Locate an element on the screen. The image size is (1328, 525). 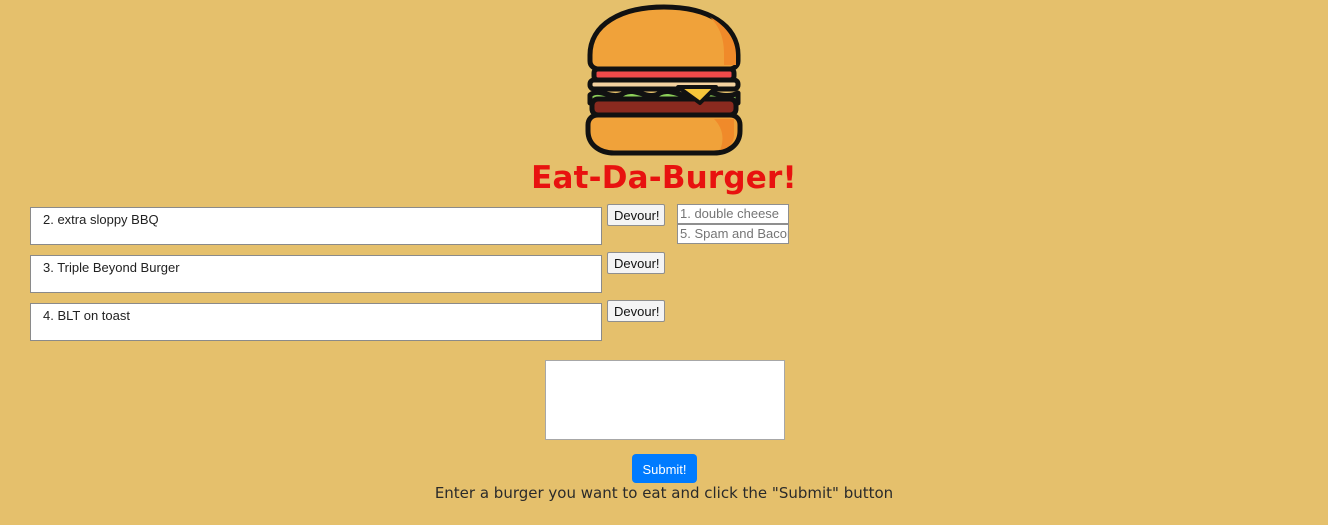
burger-icon is located at coordinates (664, 80).